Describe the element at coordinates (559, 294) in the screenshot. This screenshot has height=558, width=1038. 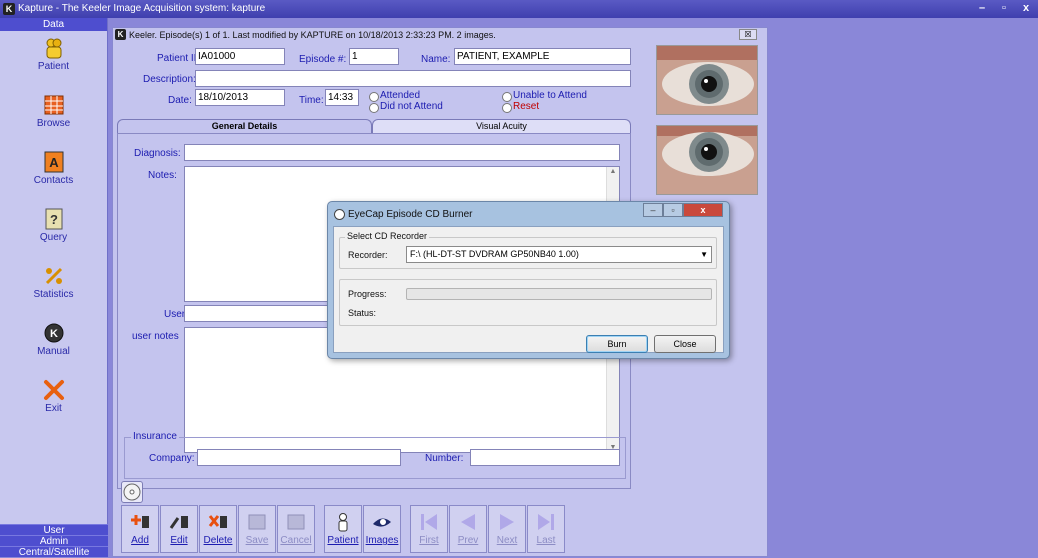
I see `progress-bar` at that location.